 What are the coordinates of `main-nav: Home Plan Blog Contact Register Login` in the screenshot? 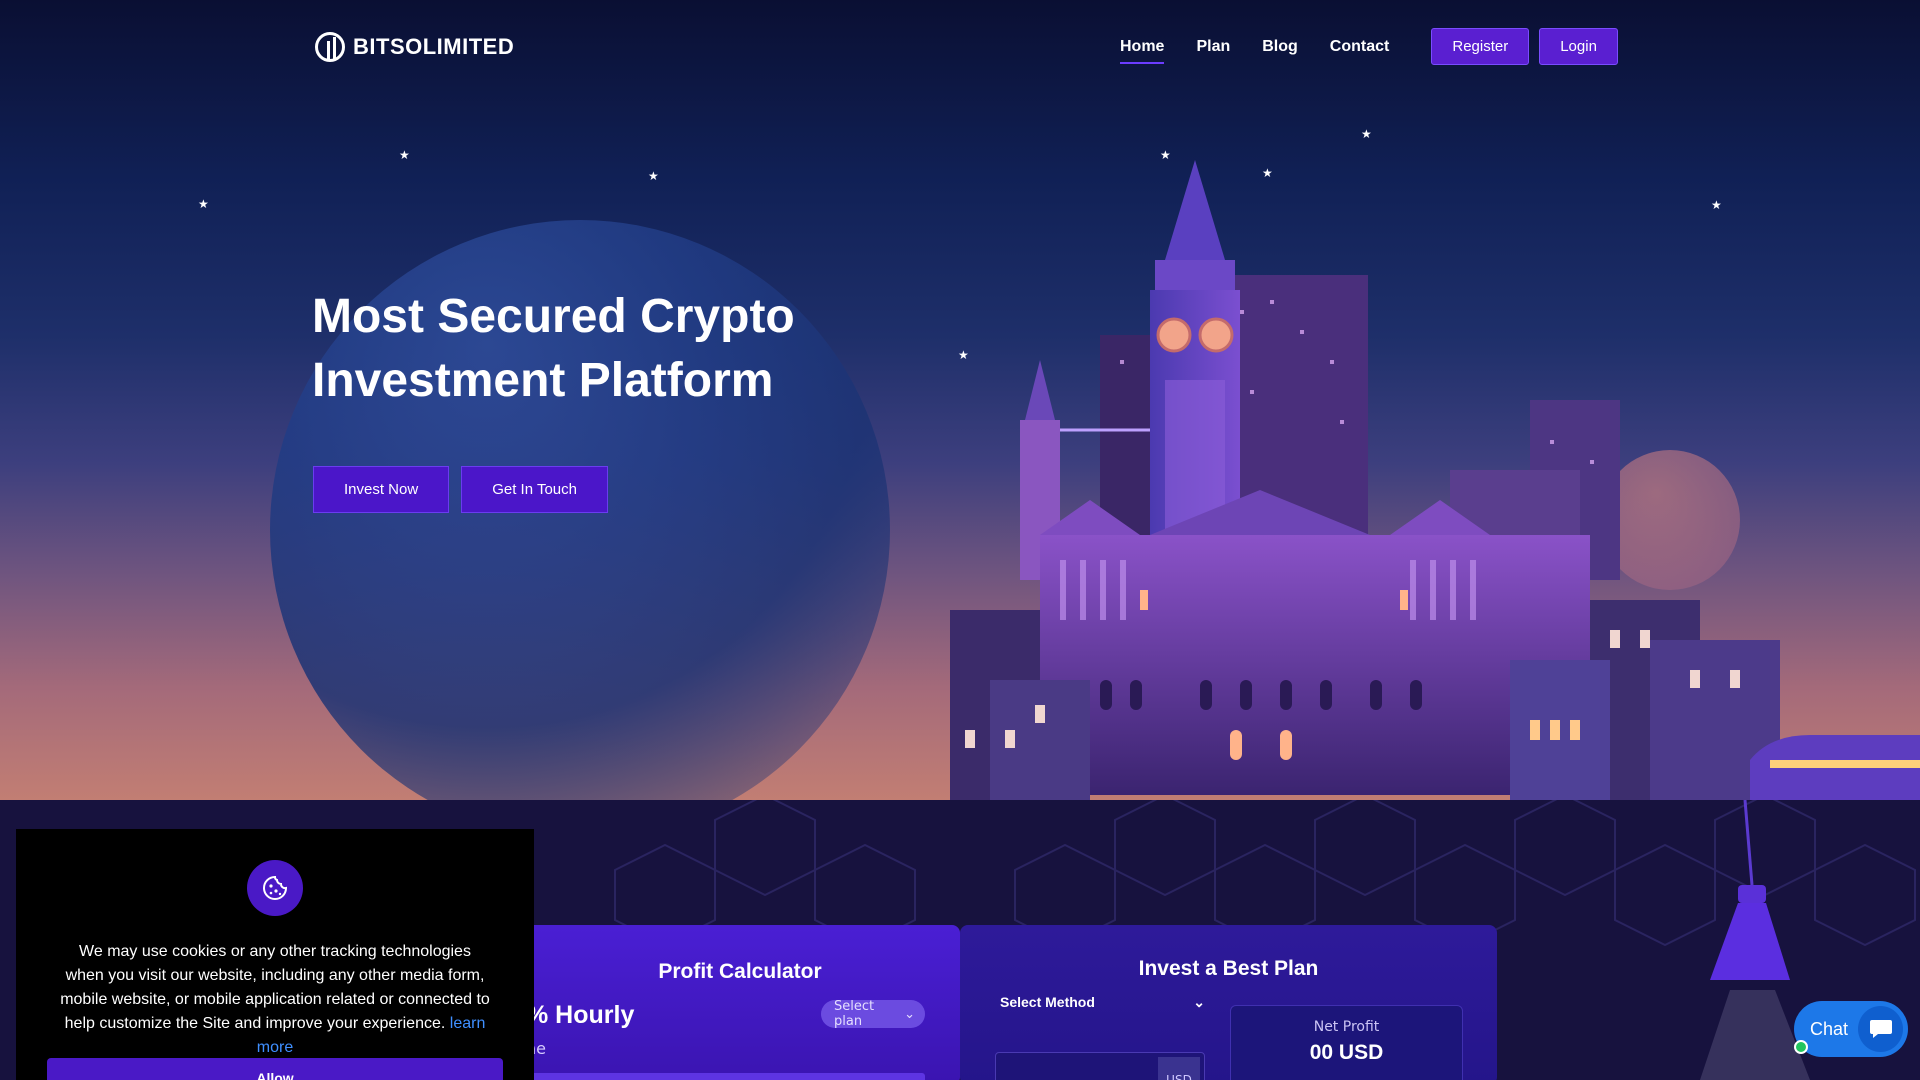 It's located at (1369, 46).